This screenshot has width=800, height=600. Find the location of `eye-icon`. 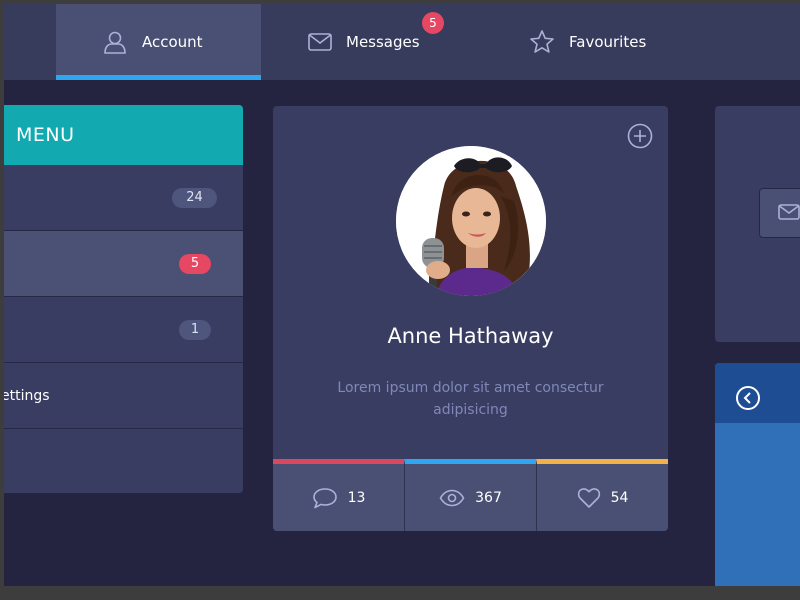

eye-icon is located at coordinates (452, 497).